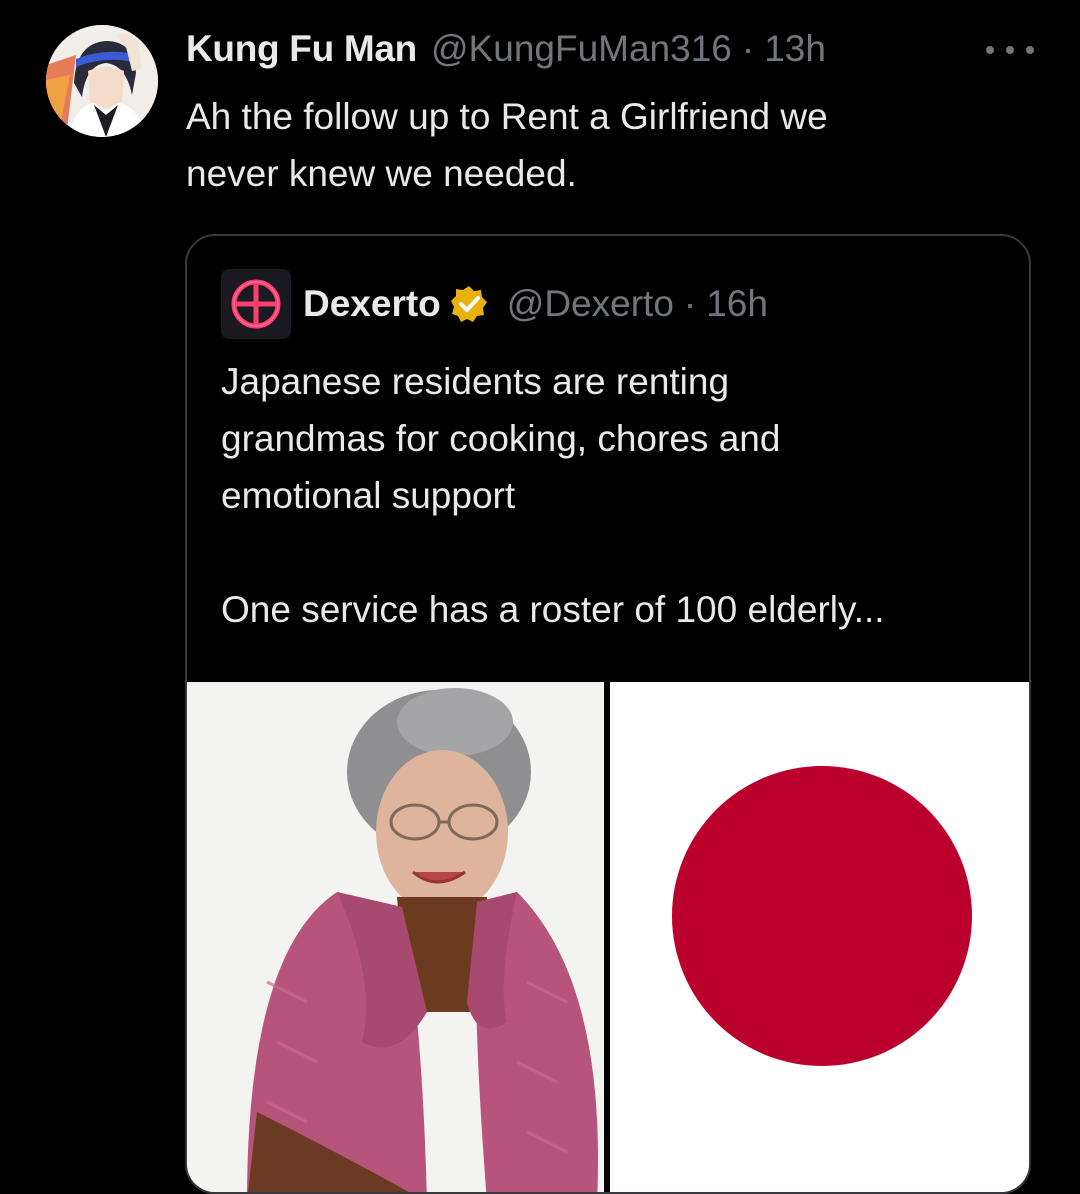  I want to click on quoted-author-display-name: Dexerto, so click(372, 304).